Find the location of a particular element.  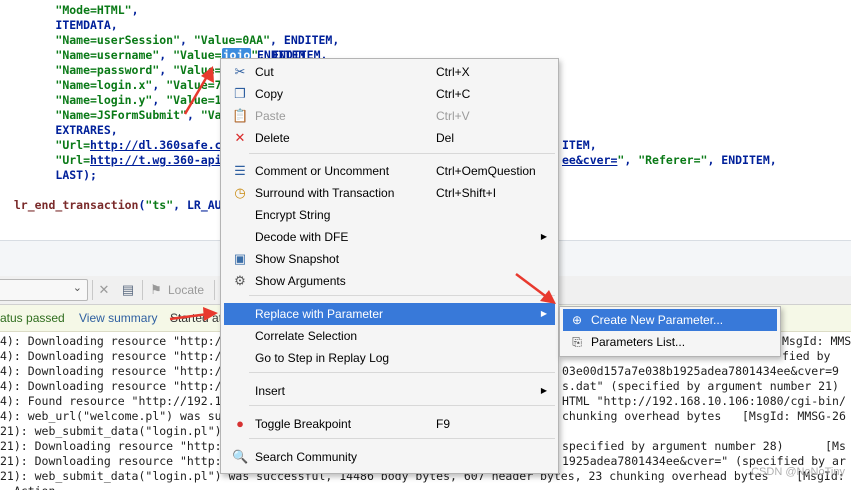

code-line: lr_end_transaction("ts", LR_AU is located at coordinates (111, 205).